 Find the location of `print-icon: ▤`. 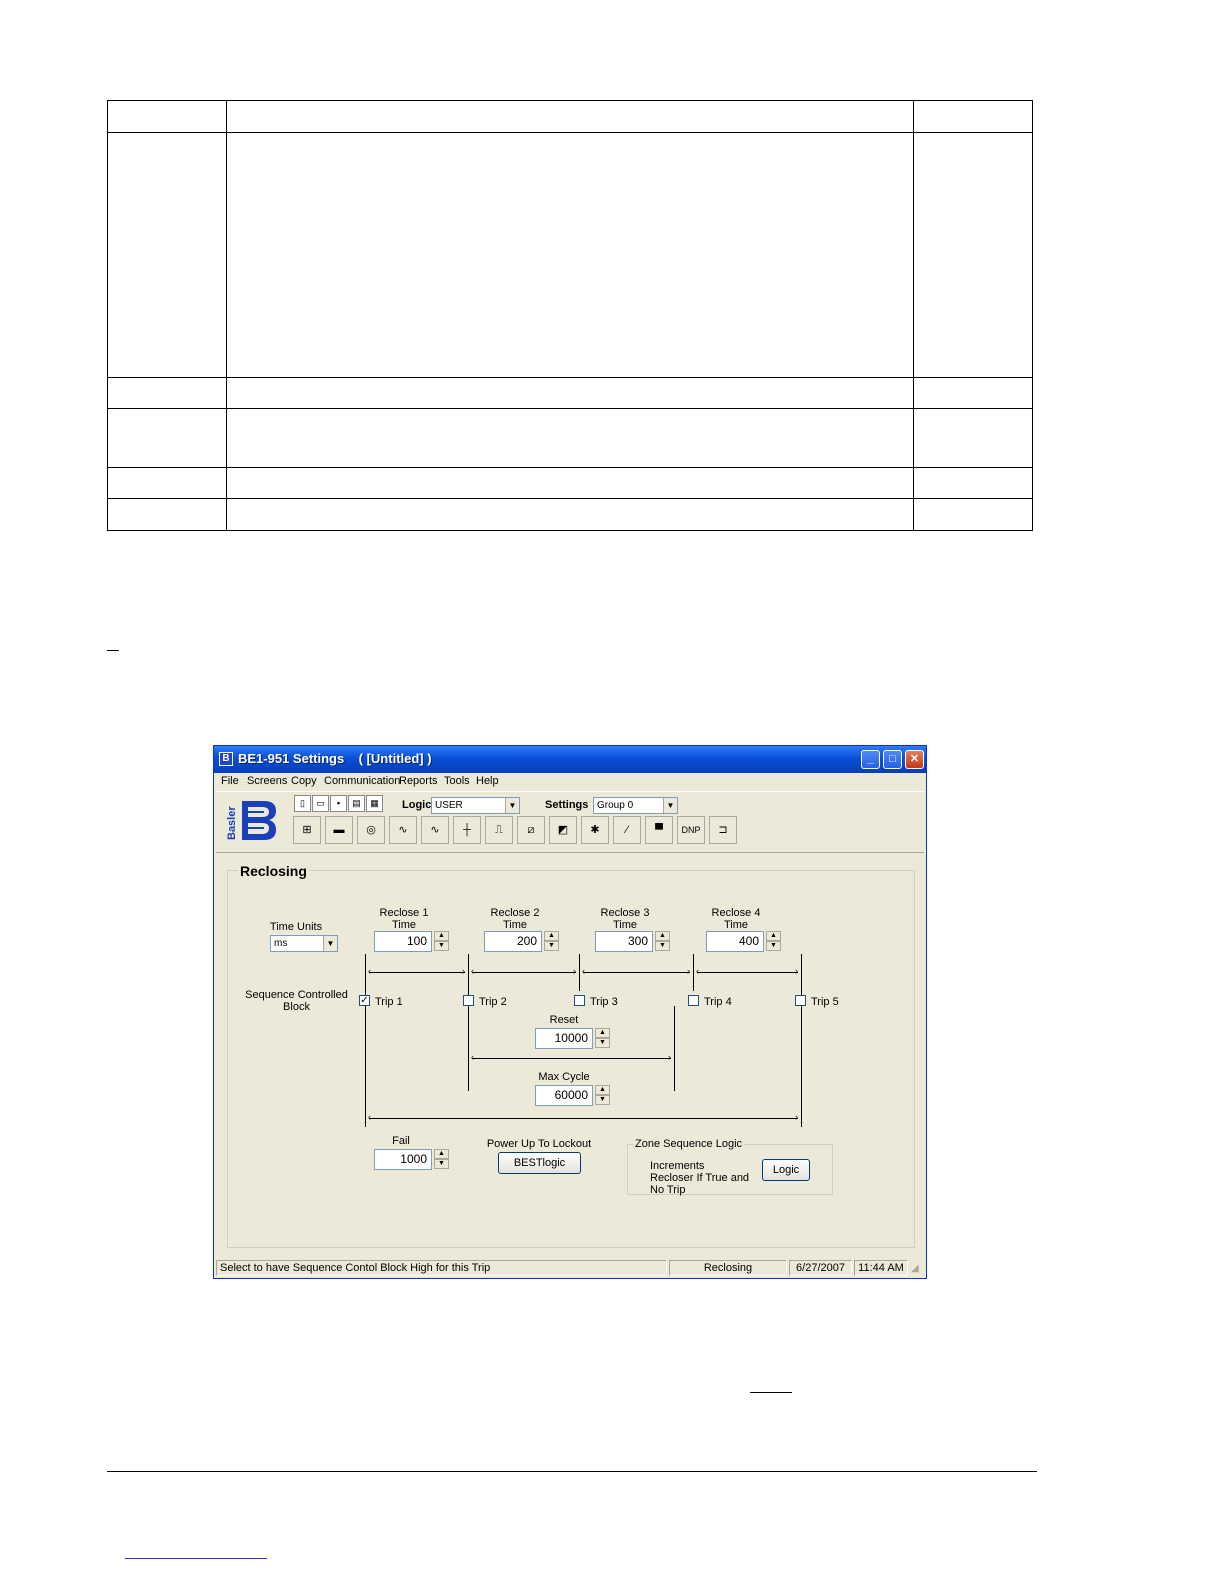

print-icon: ▤ is located at coordinates (356, 803).